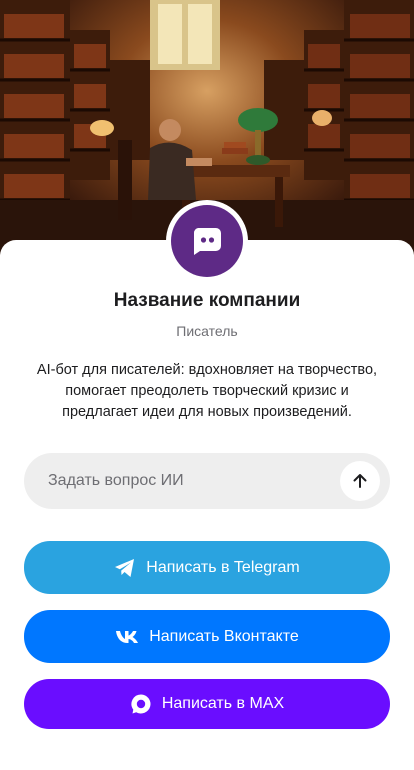  I want to click on ask-ai-bar, so click(207, 481).